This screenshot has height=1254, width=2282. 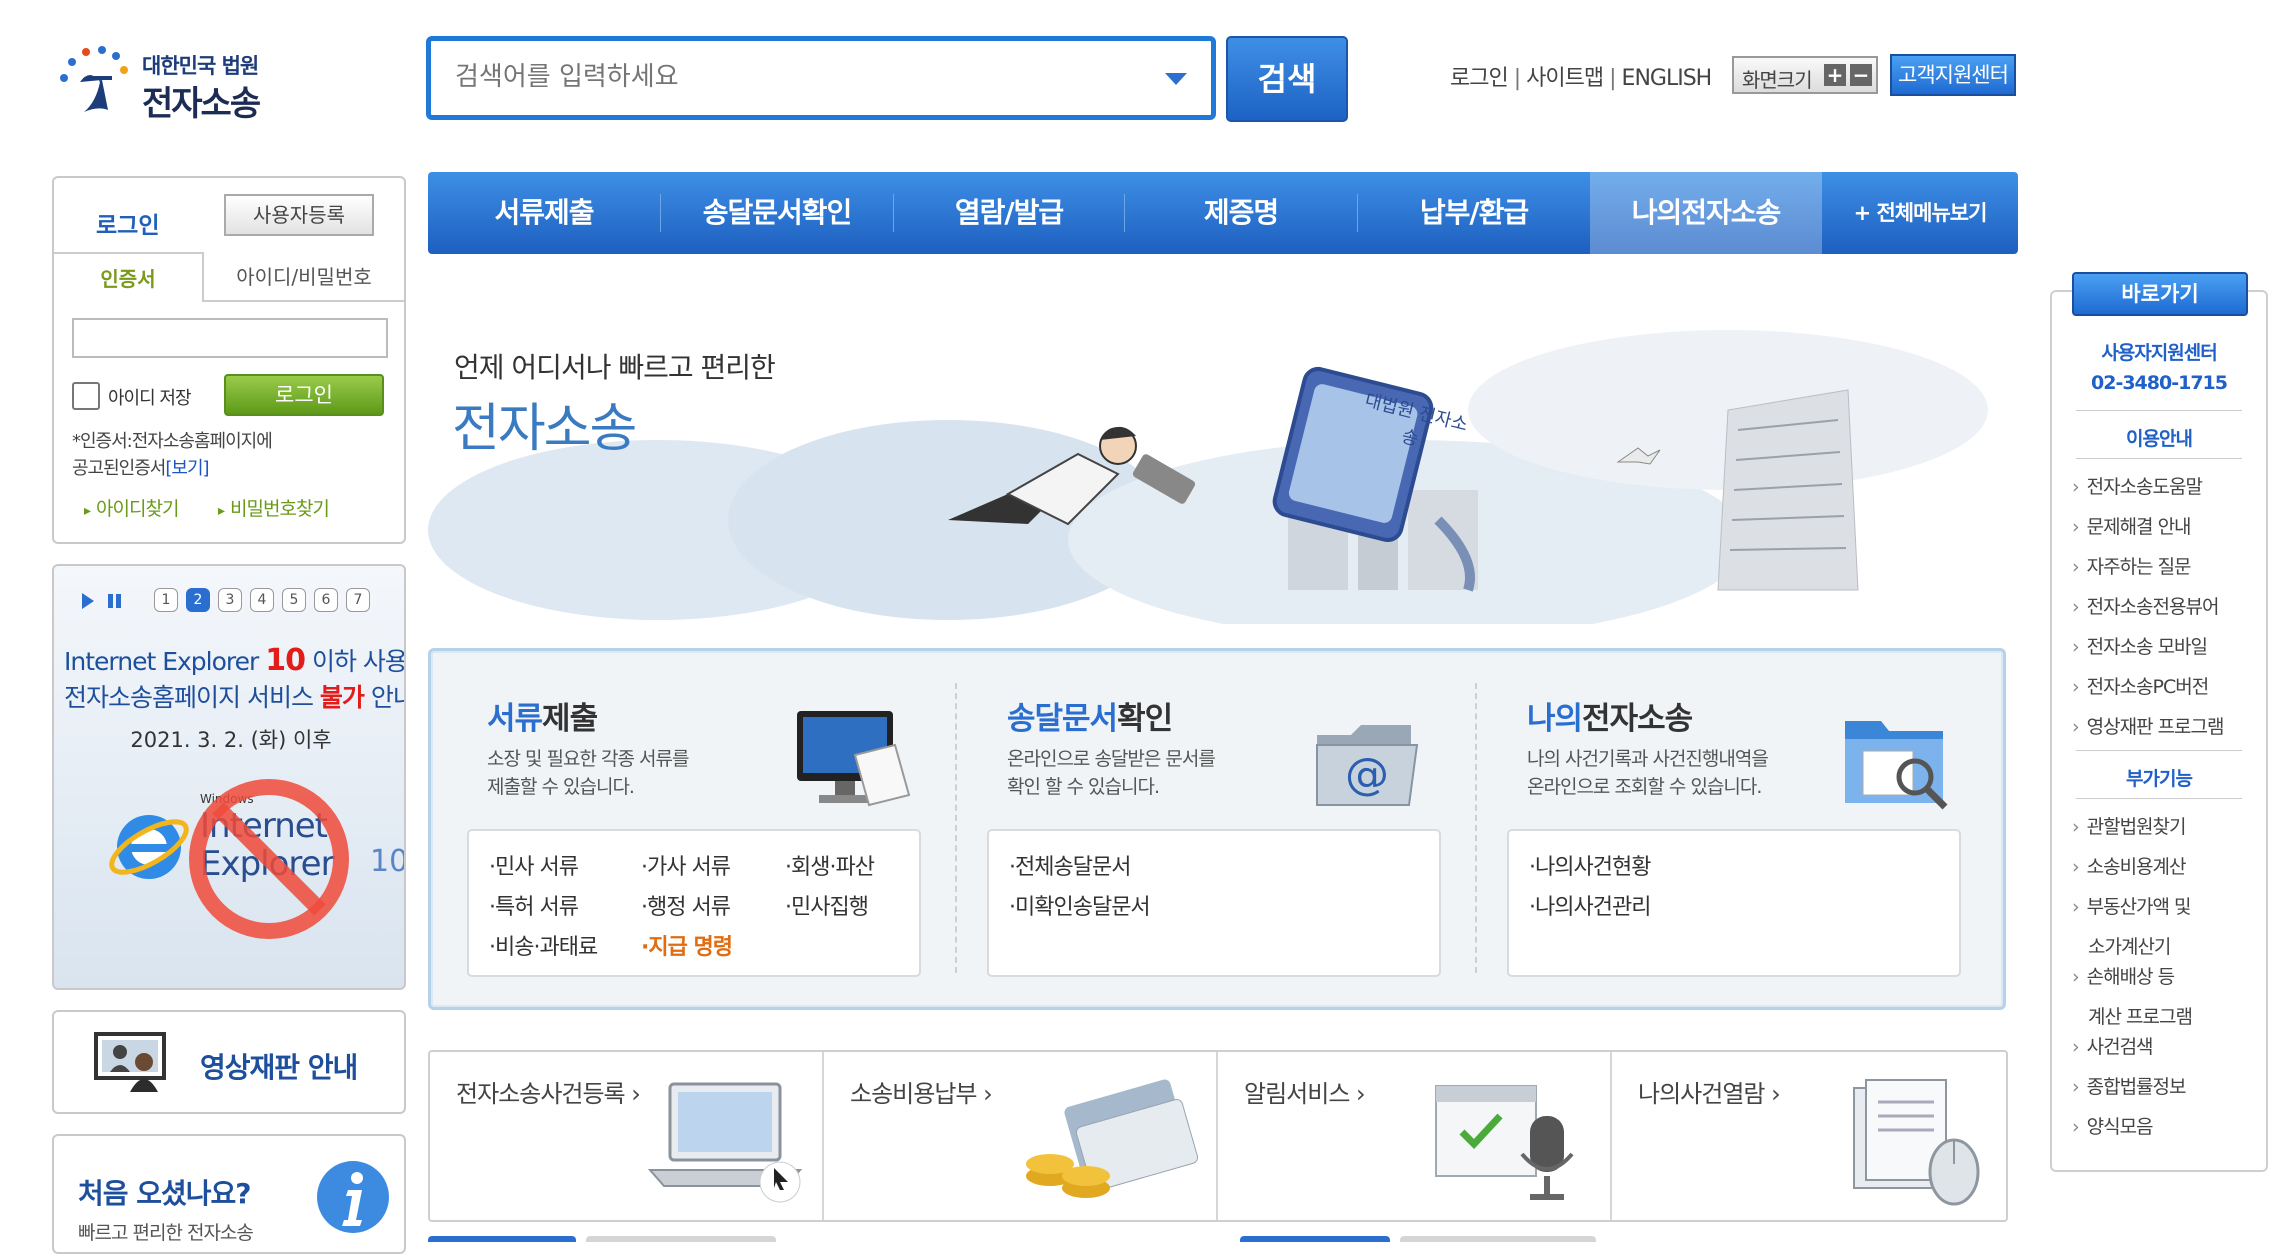 I want to click on nav-submit-documents: 서류제출, so click(x=544, y=213).